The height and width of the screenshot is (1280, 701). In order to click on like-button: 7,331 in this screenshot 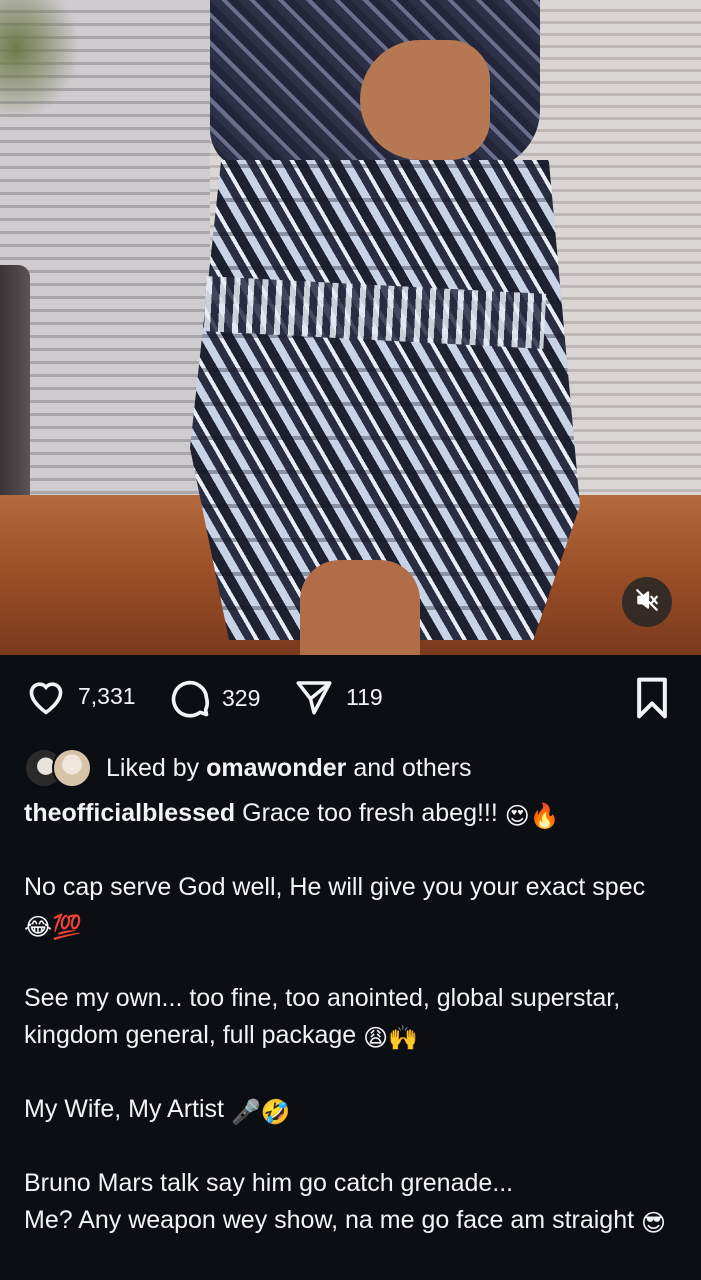, I will do `click(80, 696)`.